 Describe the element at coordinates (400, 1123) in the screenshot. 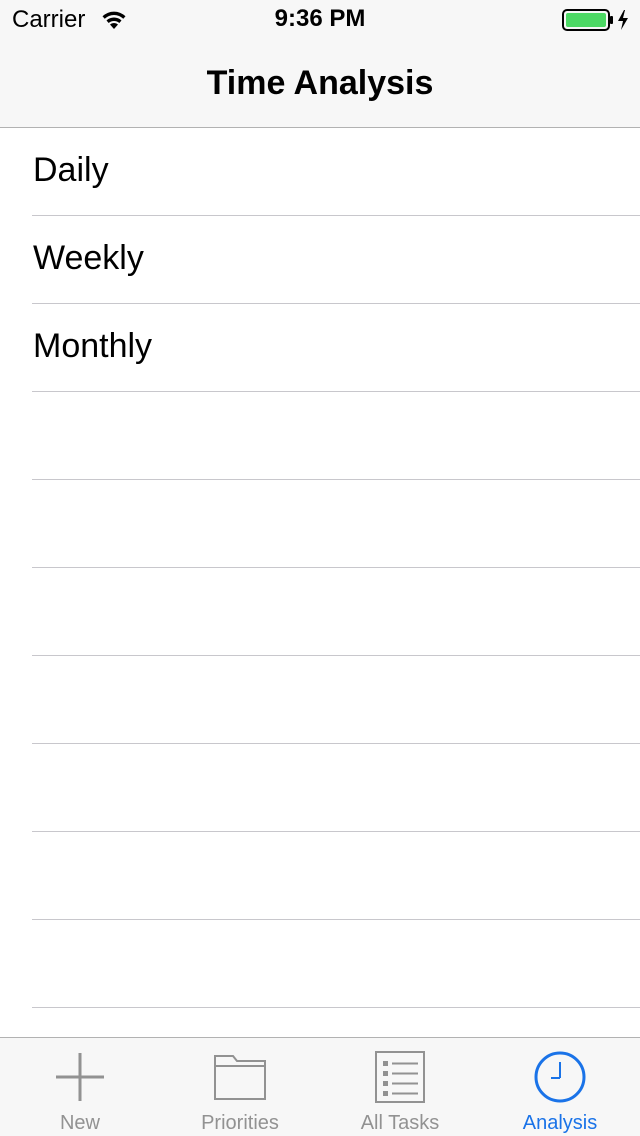

I see `tab-label: All Tasks` at that location.